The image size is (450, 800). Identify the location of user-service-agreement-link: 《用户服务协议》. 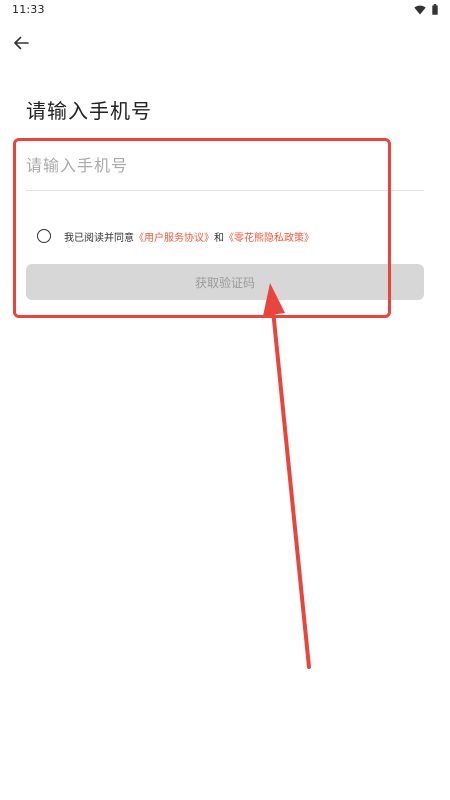
(174, 236).